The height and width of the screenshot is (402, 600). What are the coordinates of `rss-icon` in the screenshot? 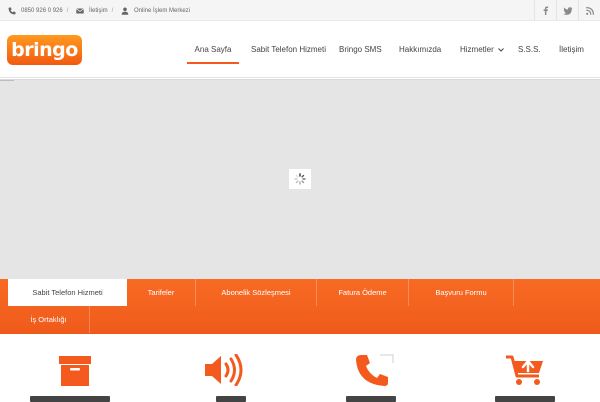 It's located at (589, 10).